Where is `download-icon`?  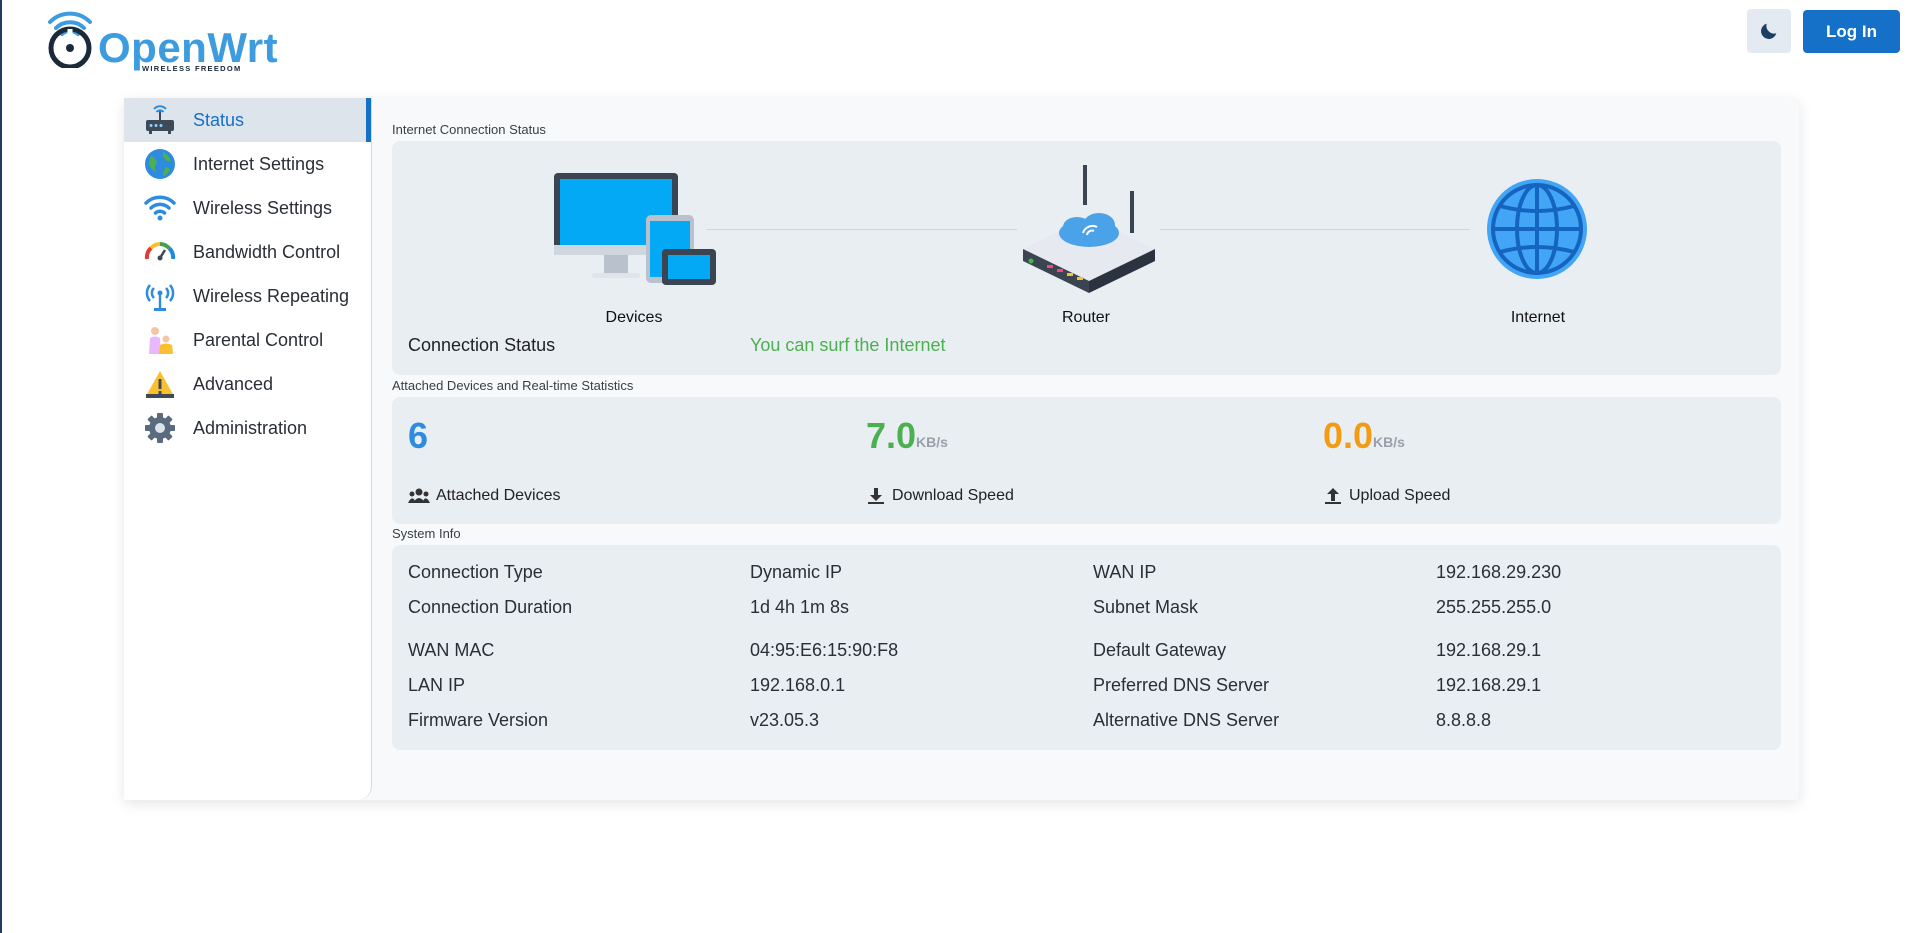
download-icon is located at coordinates (876, 496).